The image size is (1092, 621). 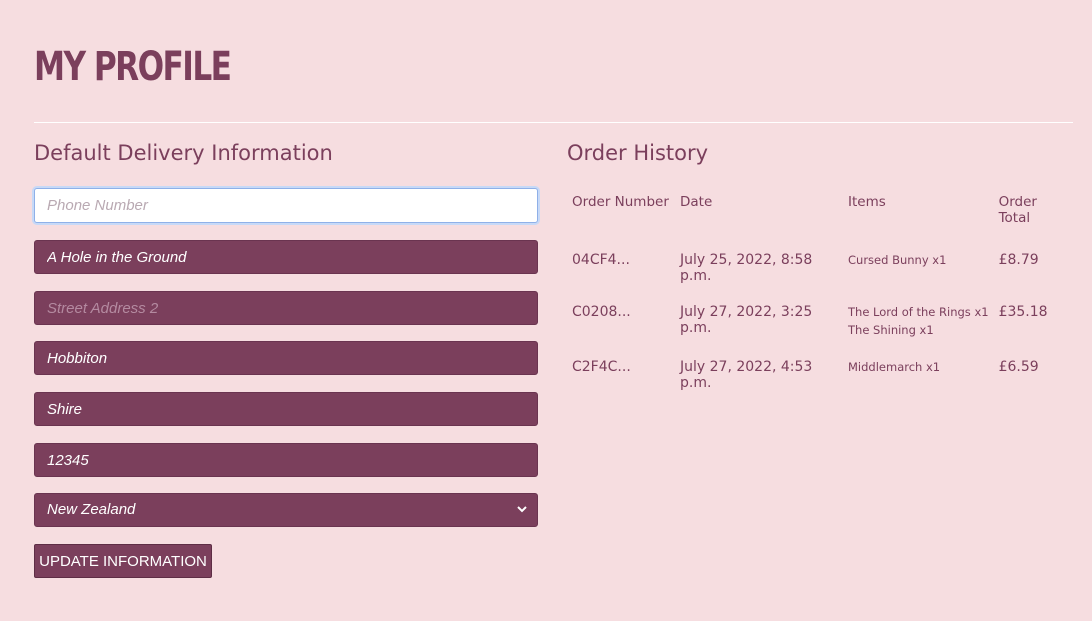 What do you see at coordinates (867, 202) in the screenshot?
I see `header-items: Items` at bounding box center [867, 202].